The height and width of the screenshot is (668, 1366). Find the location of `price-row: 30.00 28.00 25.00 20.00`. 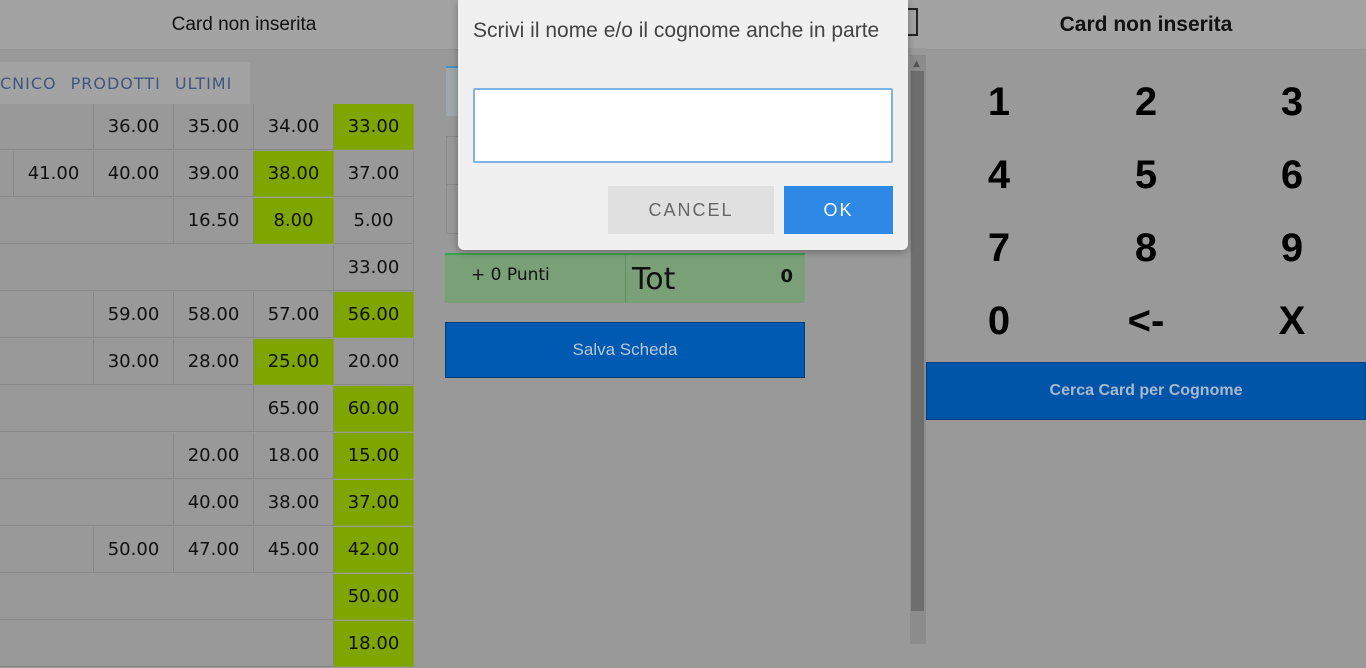

price-row: 30.00 28.00 25.00 20.00 is located at coordinates (207, 362).